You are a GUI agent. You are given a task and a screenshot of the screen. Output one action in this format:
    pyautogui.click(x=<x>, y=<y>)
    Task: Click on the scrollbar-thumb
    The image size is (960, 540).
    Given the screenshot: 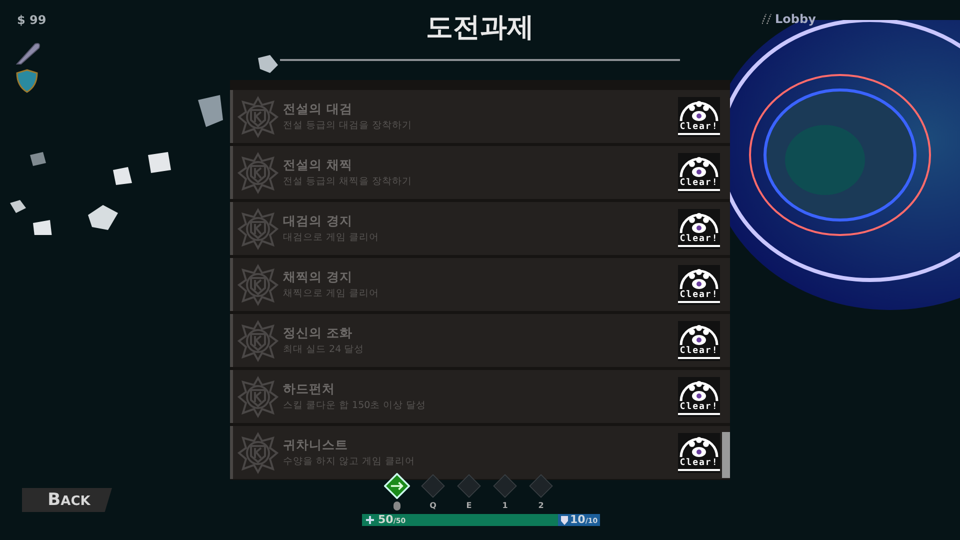 What is the action you would take?
    pyautogui.click(x=726, y=455)
    